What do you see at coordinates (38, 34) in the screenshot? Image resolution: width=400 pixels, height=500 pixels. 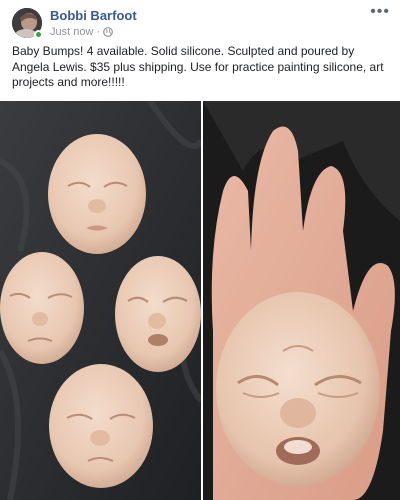 I see `online-status-dot` at bounding box center [38, 34].